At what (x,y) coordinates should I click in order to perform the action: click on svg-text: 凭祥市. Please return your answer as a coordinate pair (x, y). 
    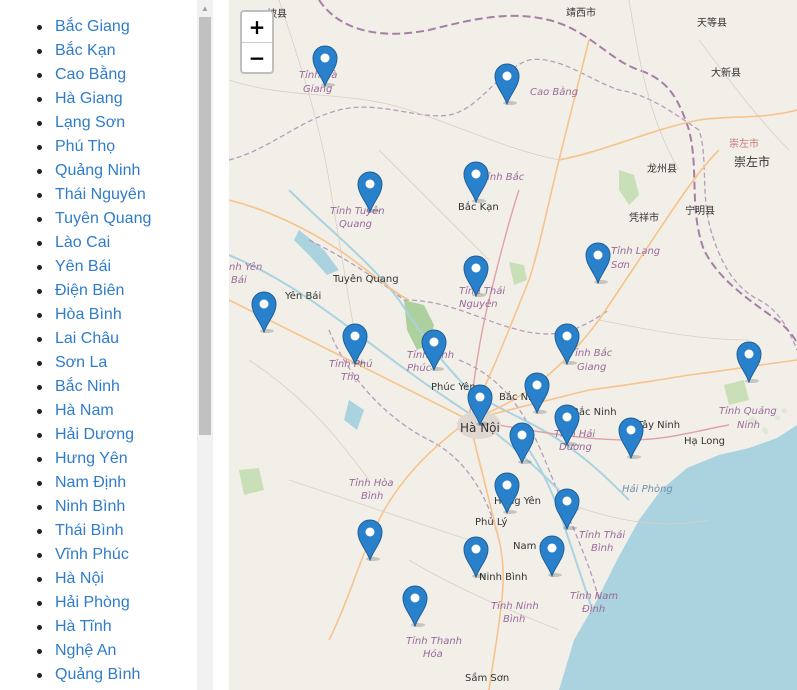
    Looking at the image, I should click on (644, 217).